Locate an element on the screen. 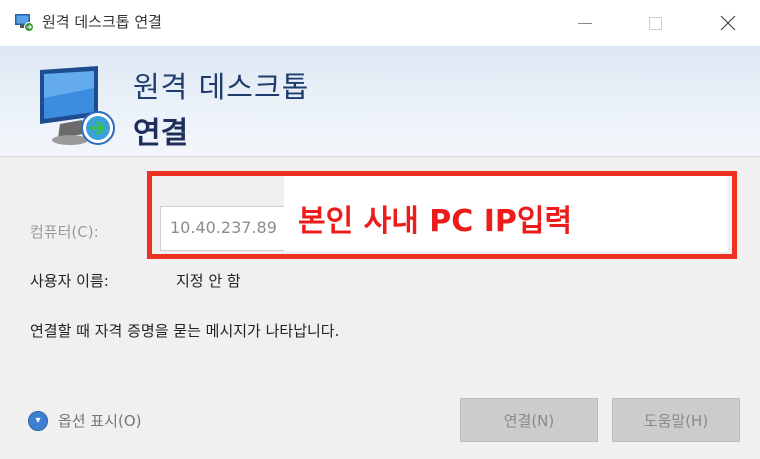 The image size is (760, 459). maximize-icon is located at coordinates (655, 23).